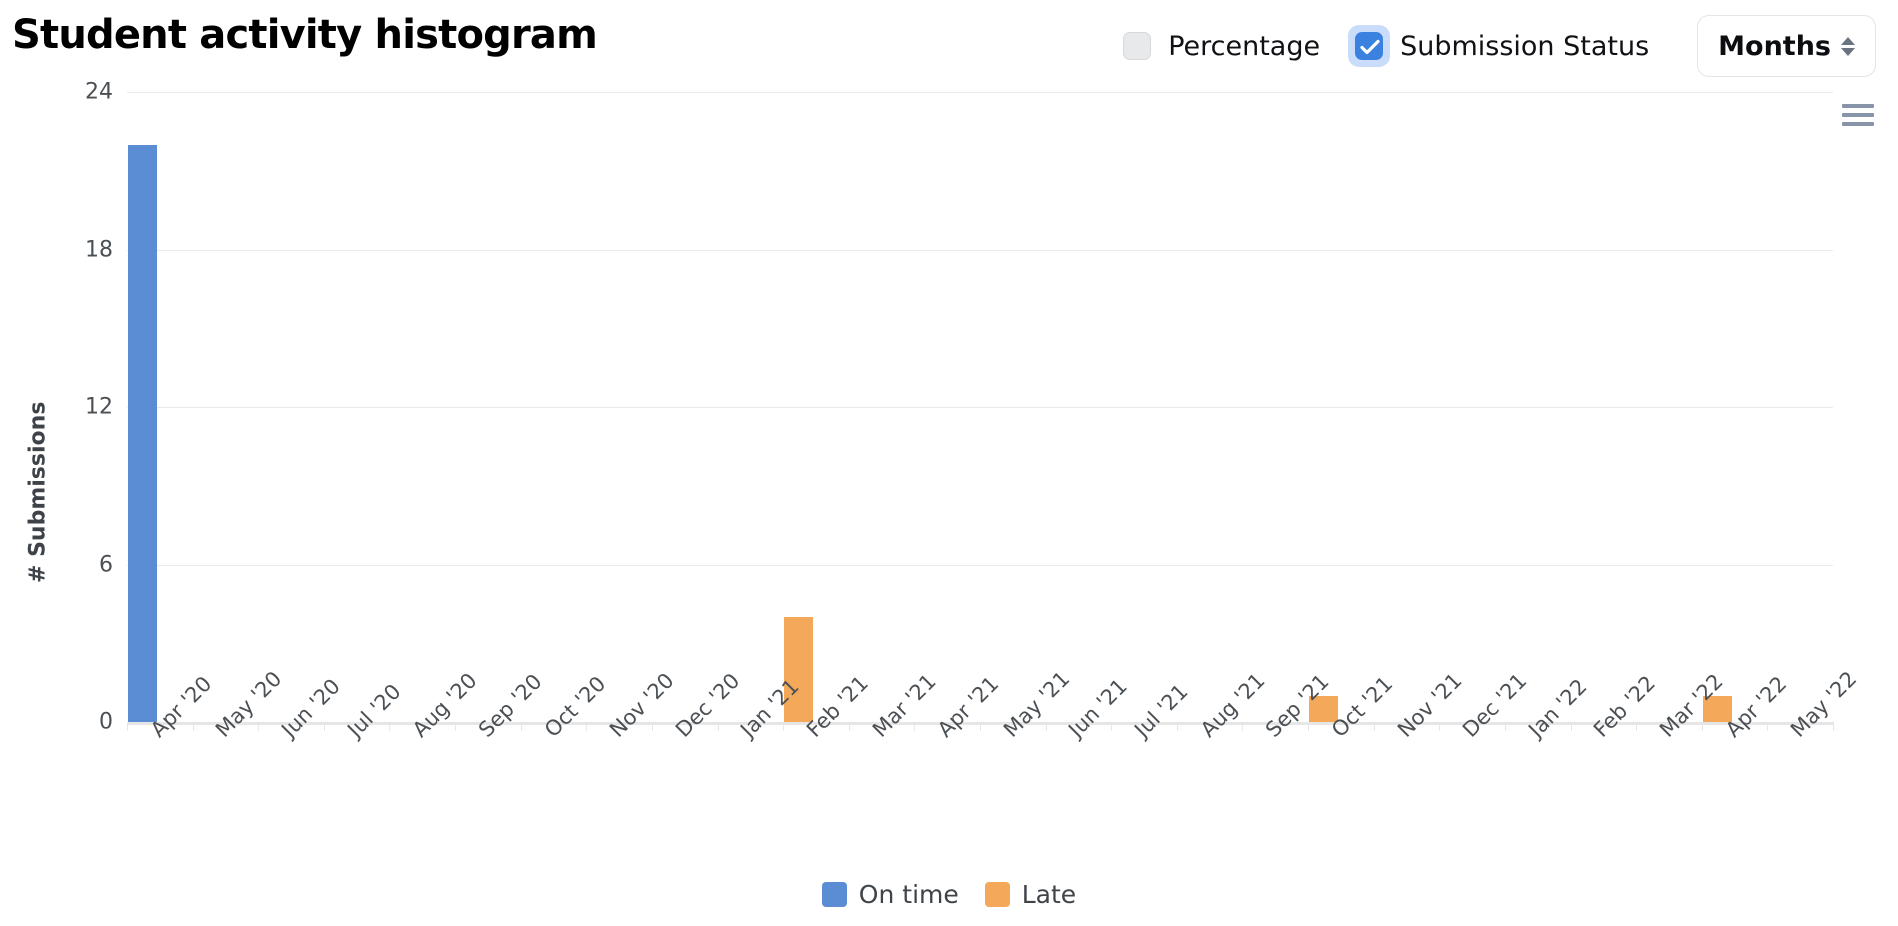  I want to click on chart-controls: Percentage Submission Status Months, so click(1496, 46).